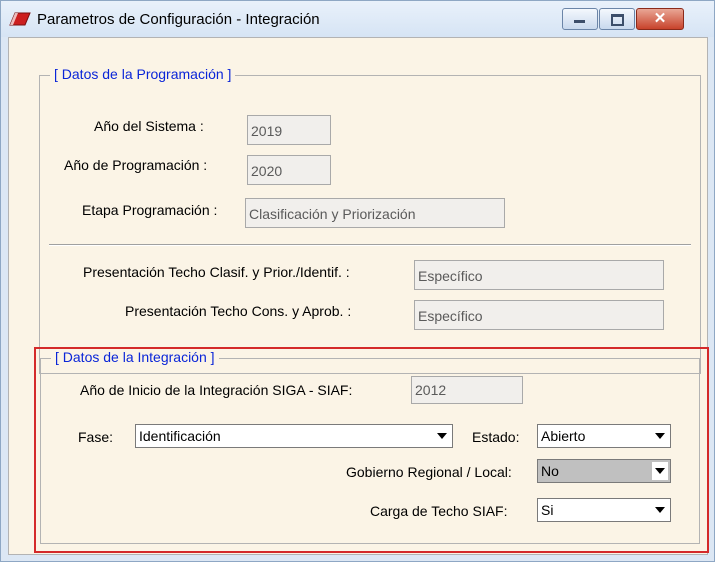 The height and width of the screenshot is (562, 715). I want to click on techo-cons-label: Presentación Techo Cons. y Aprob. :, so click(238, 311).